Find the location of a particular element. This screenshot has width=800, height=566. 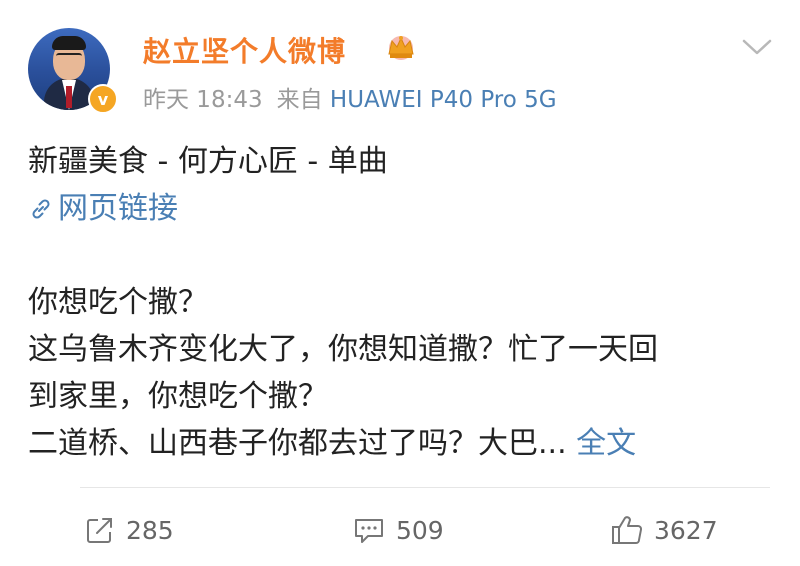

post-meta: 昨天 18:43 来自 HUAWEI P40 Pro 5G is located at coordinates (350, 97).